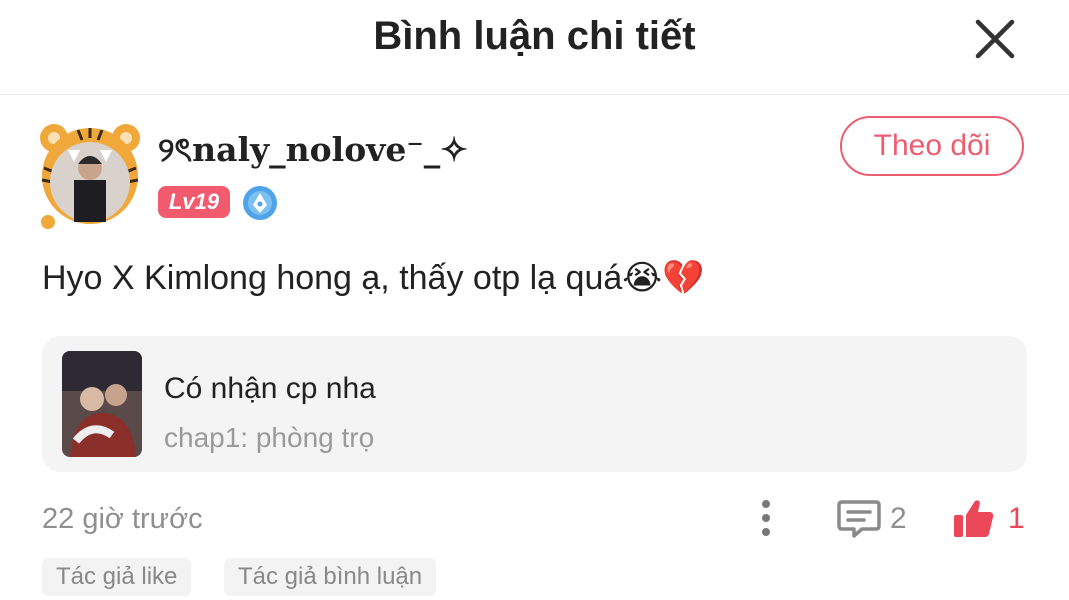 The image size is (1069, 600). Describe the element at coordinates (117, 577) in the screenshot. I see `author-liked-tag: Tác giả like` at that location.